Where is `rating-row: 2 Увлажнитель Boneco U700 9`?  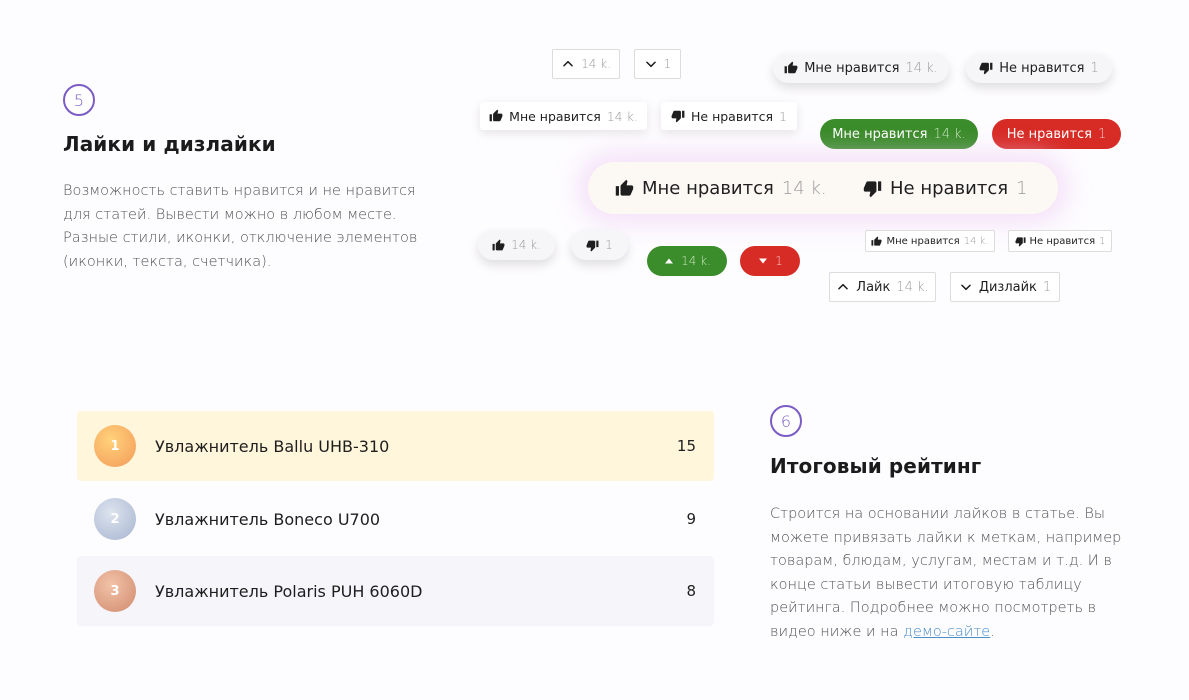
rating-row: 2 Увлажнитель Boneco U700 9 is located at coordinates (395, 519).